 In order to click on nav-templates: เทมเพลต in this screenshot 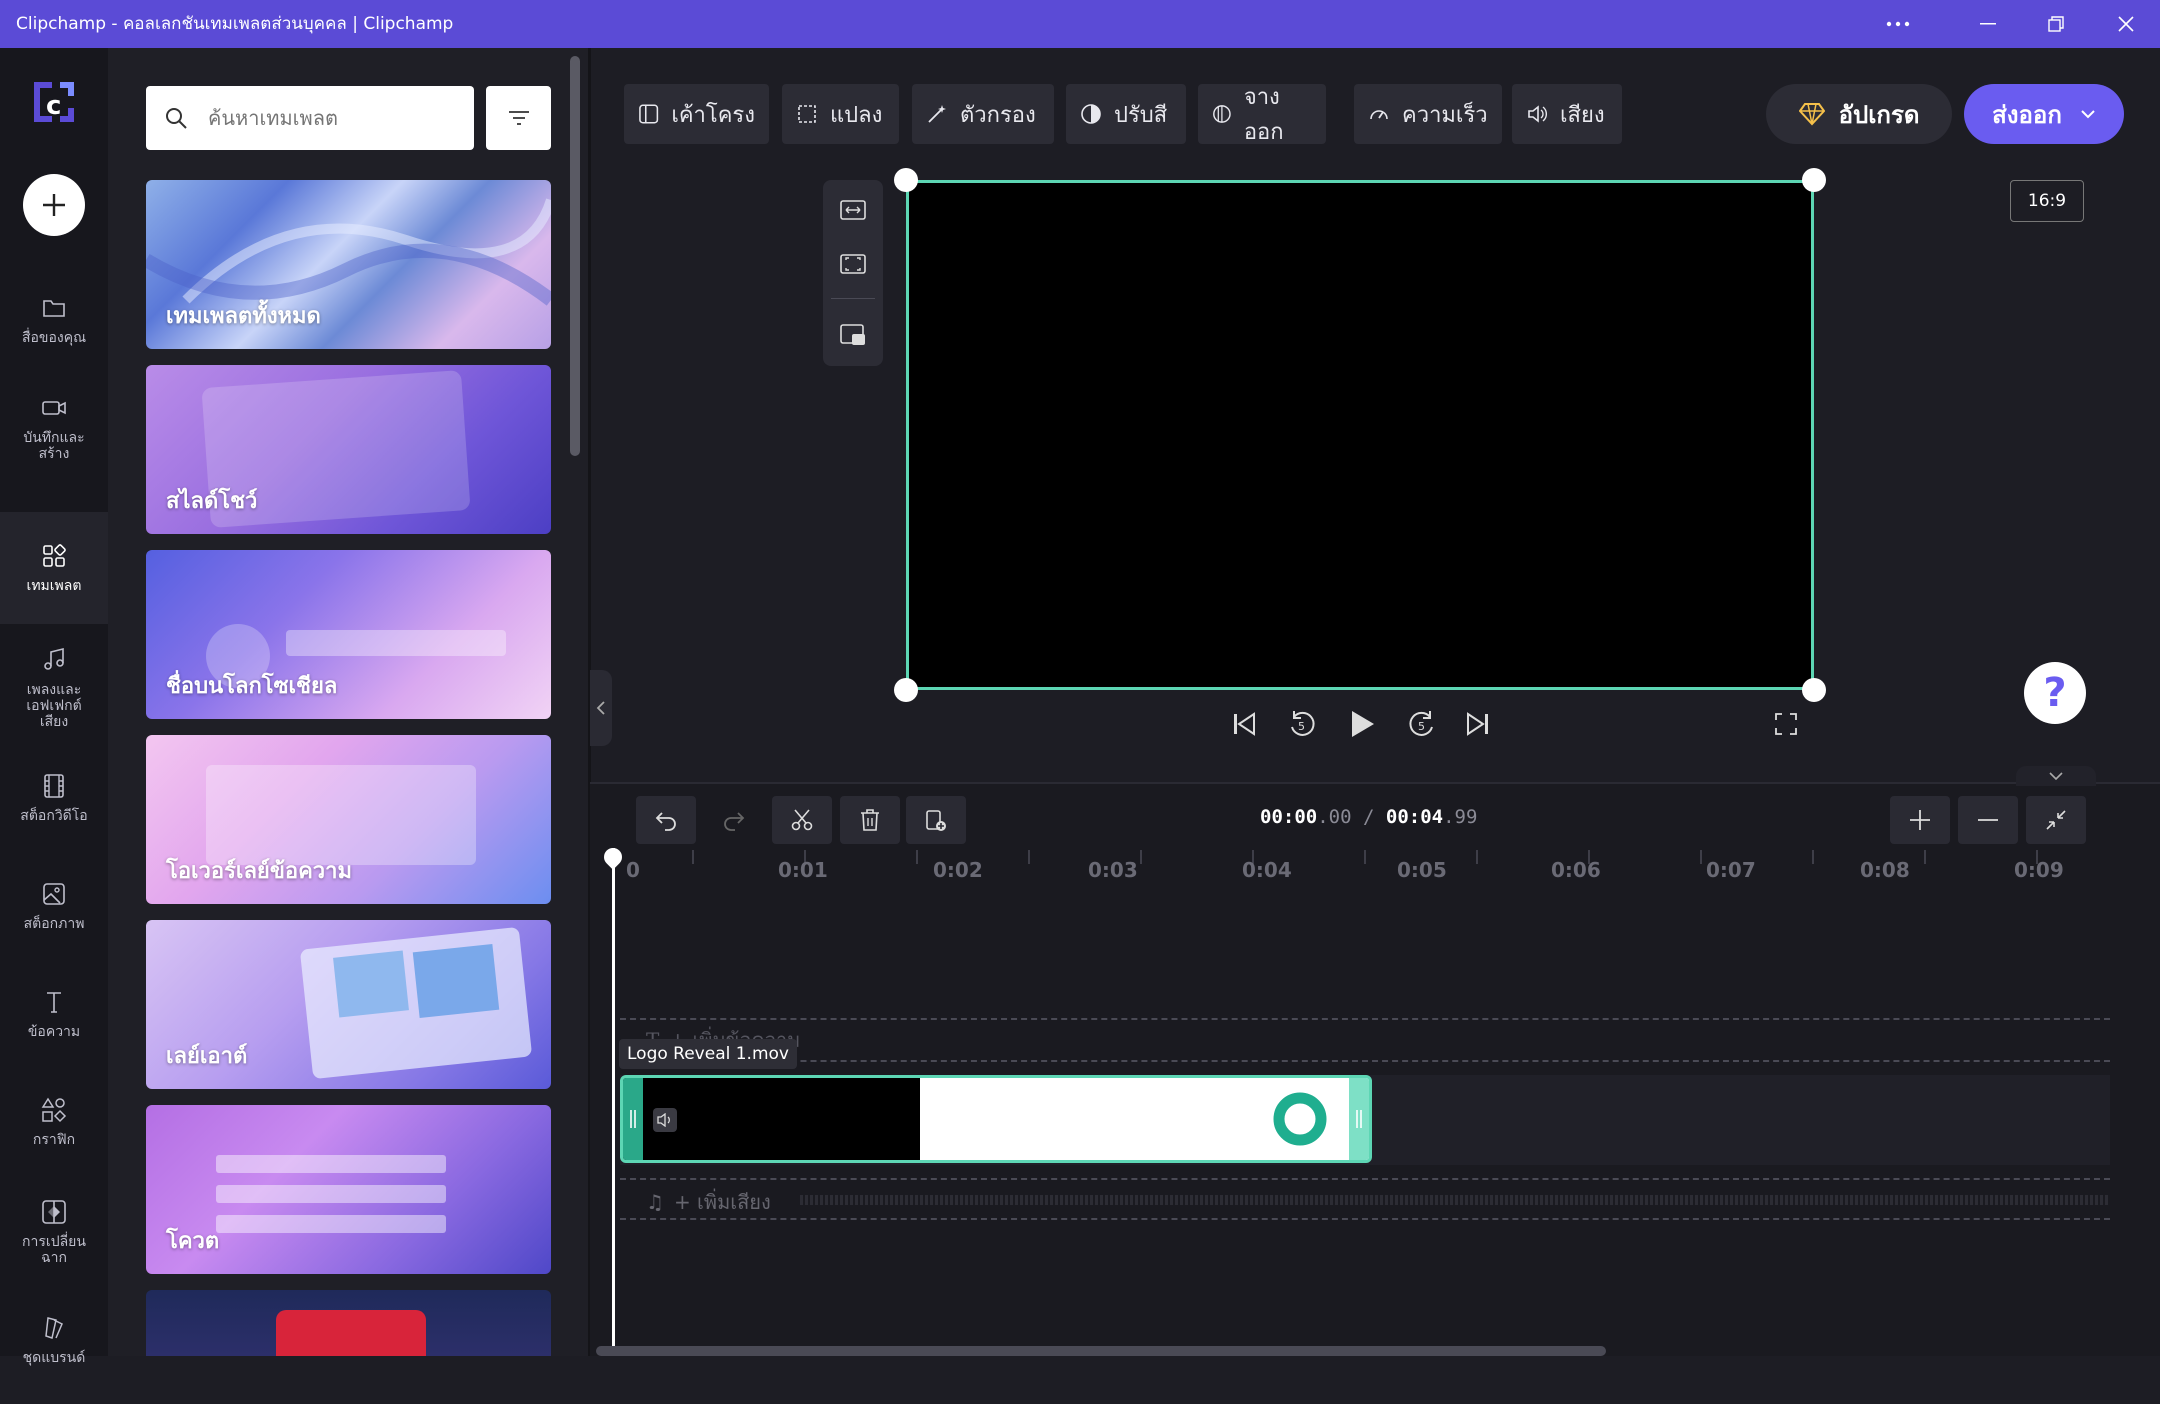, I will do `click(54, 568)`.